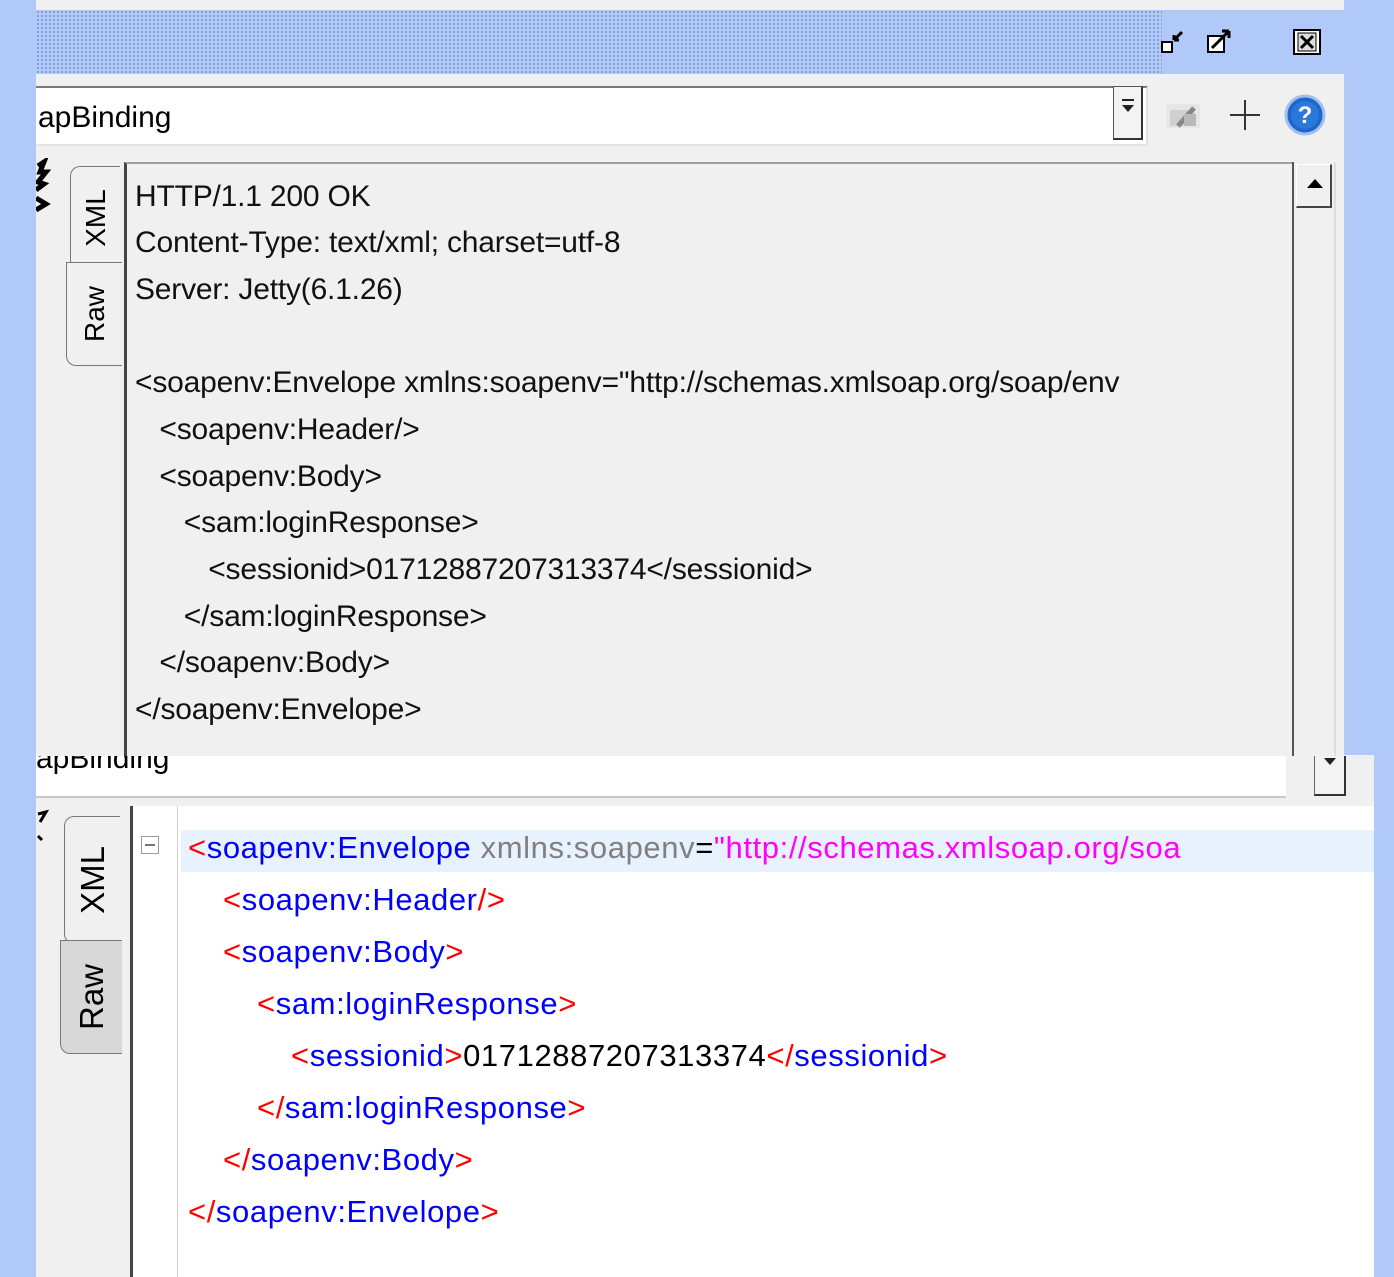  What do you see at coordinates (344, 951) in the screenshot?
I see `xml-line: <soapenv:Body>` at bounding box center [344, 951].